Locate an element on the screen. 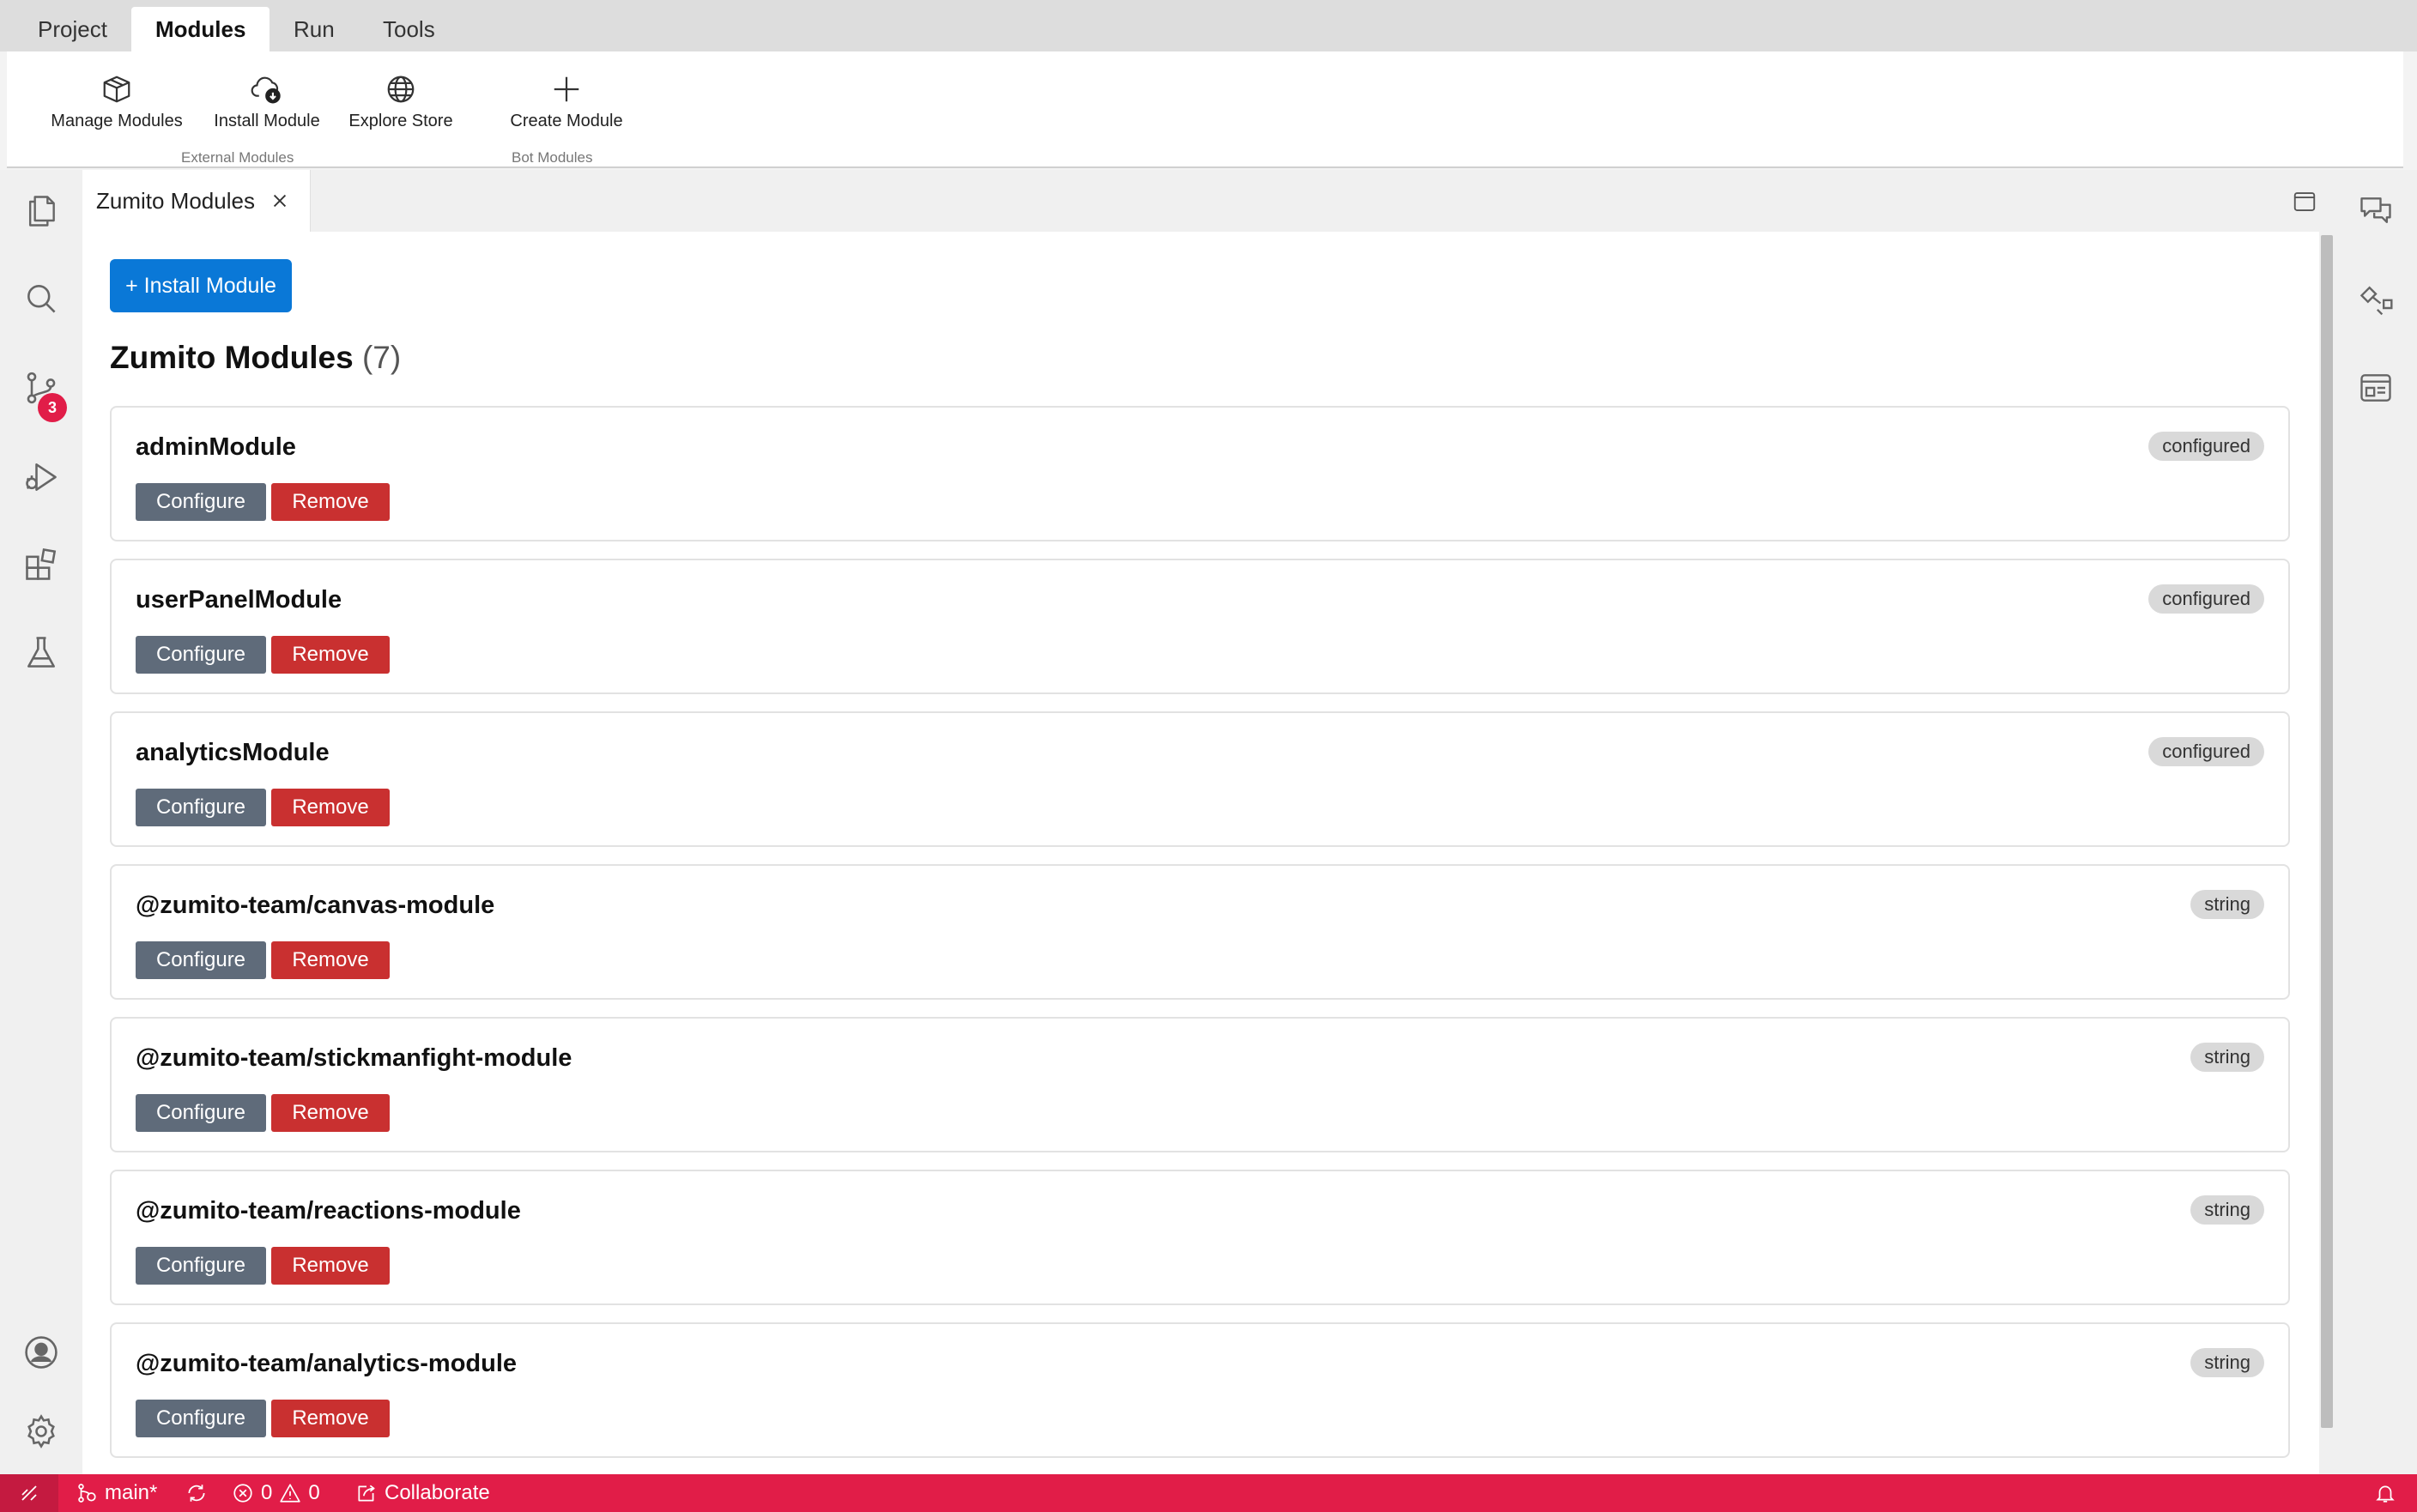 The image size is (2417, 1512). bell-icon is located at coordinates (2385, 1493).